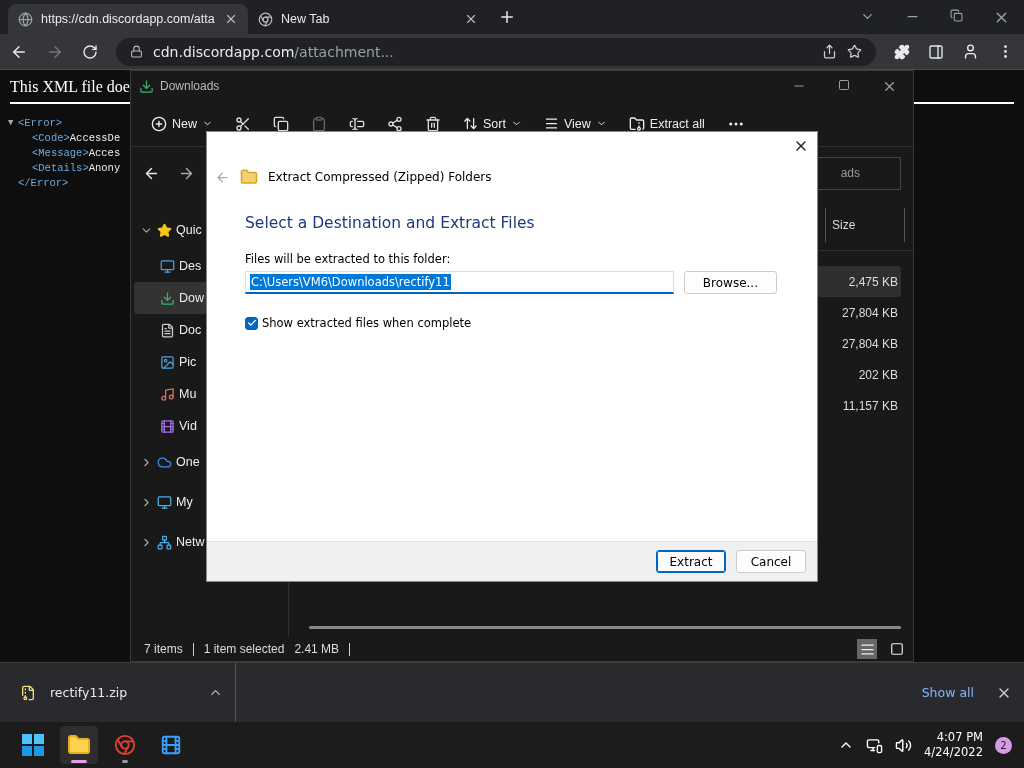 Image resolution: width=1024 pixels, height=768 pixels. What do you see at coordinates (60, 153) in the screenshot?
I see `xml-tag: <Message>` at bounding box center [60, 153].